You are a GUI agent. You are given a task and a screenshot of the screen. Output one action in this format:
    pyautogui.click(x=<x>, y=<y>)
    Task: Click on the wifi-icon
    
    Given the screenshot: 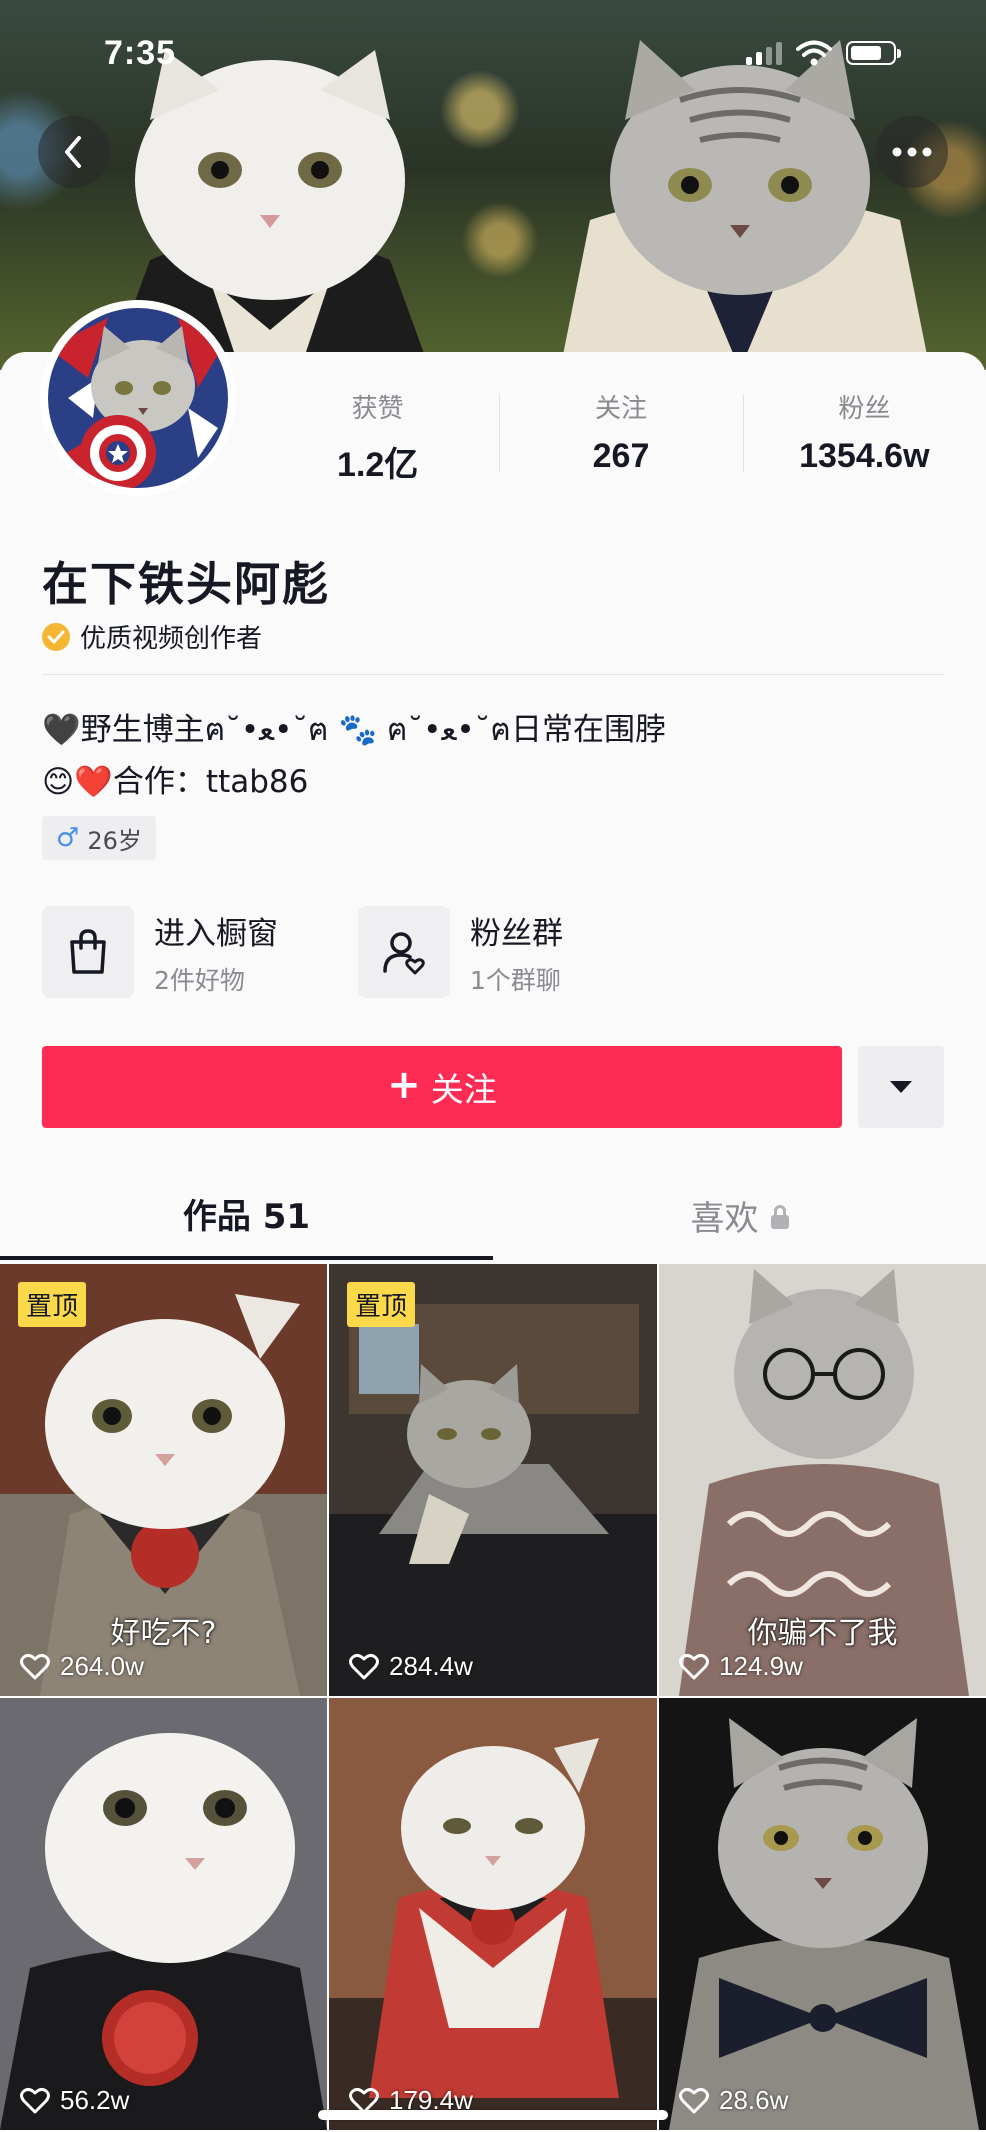 What is the action you would take?
    pyautogui.click(x=814, y=53)
    